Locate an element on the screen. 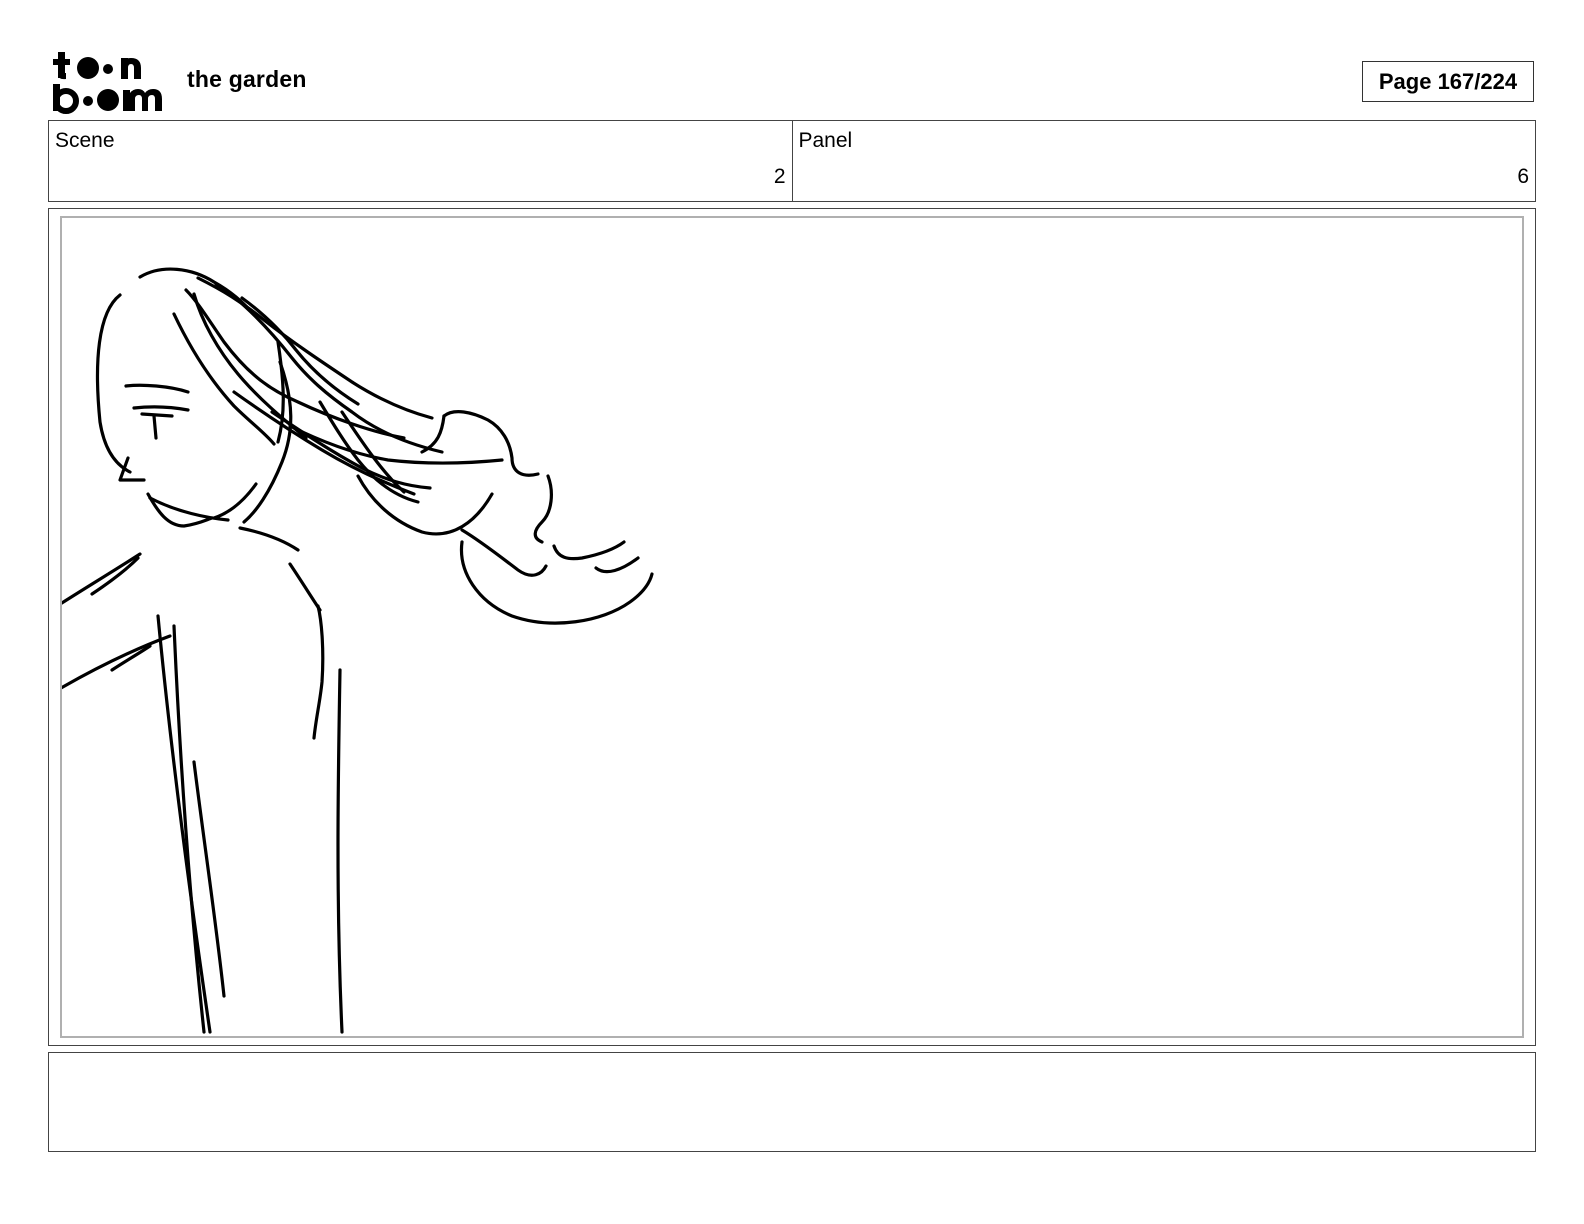 The image size is (1584, 1224). panel-value: 6 is located at coordinates (1523, 176).